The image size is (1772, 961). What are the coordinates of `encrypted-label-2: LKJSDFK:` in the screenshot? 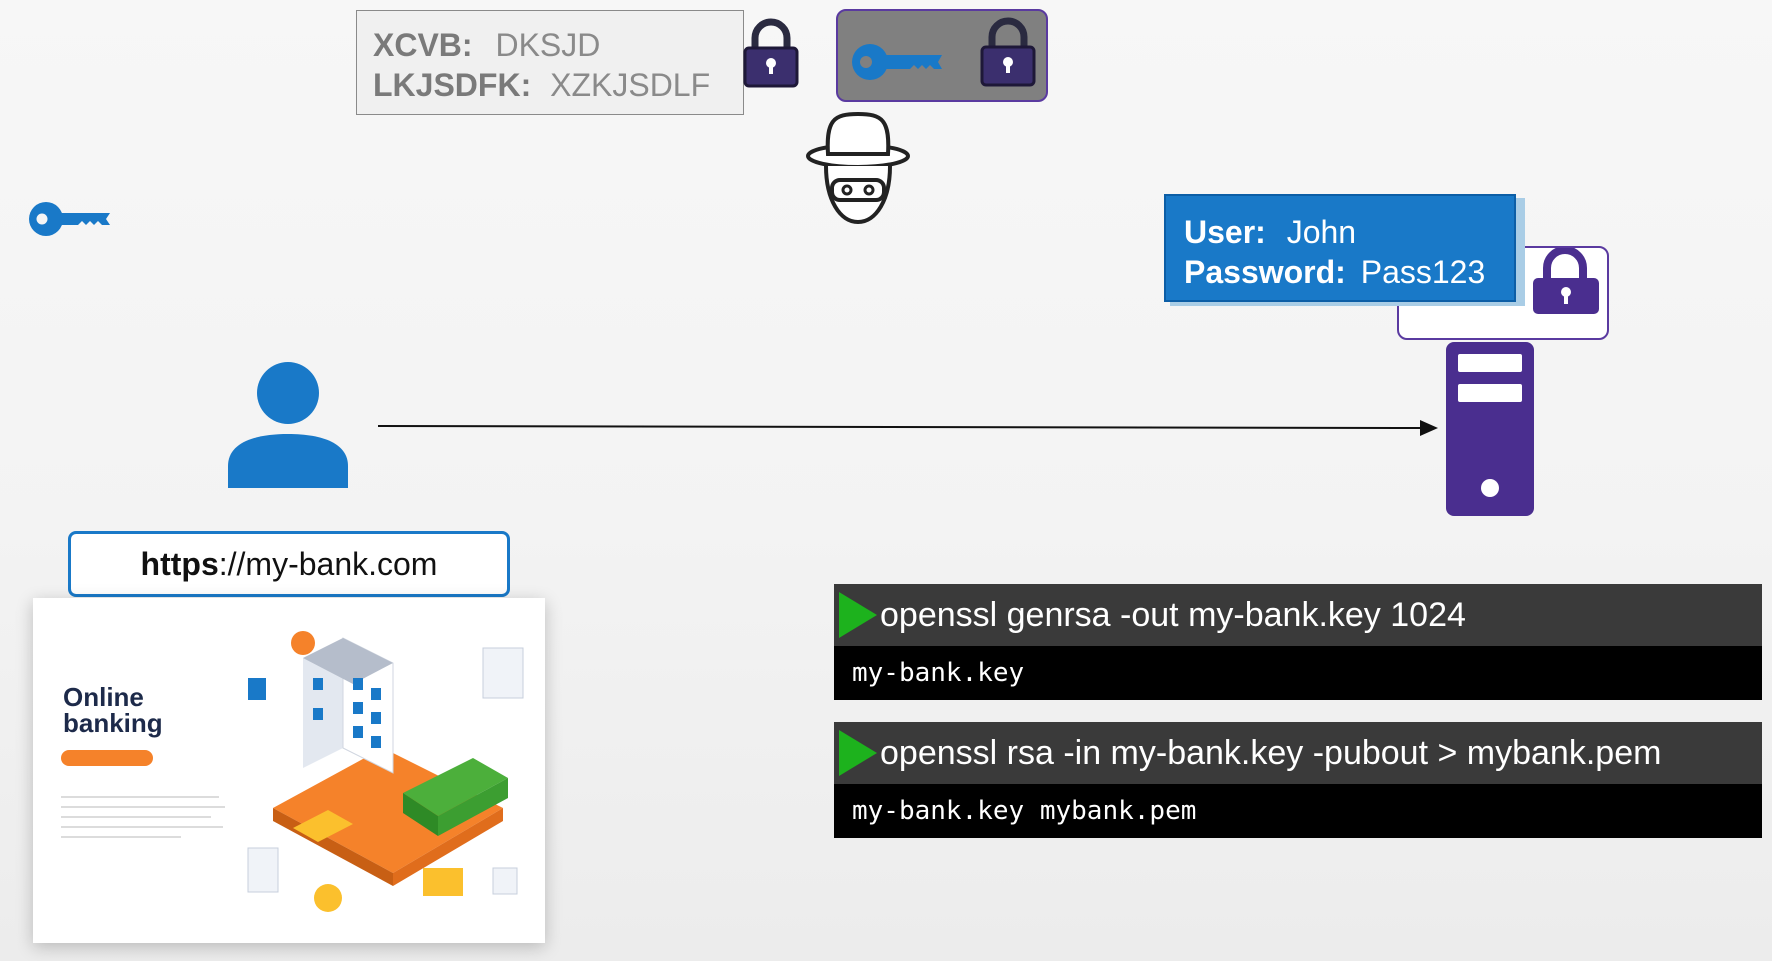 It's located at (452, 85).